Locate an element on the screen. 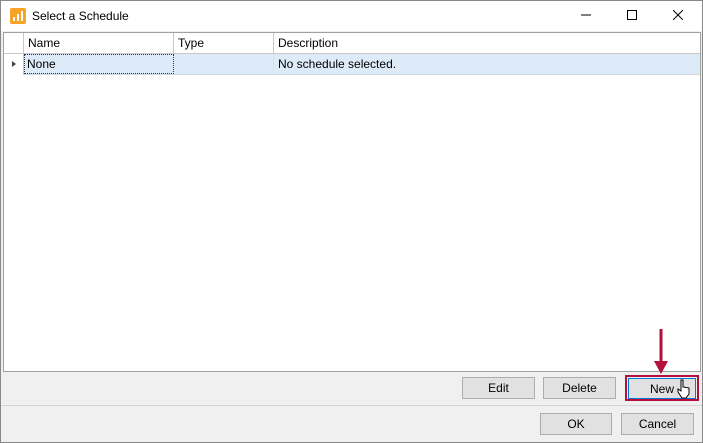 The height and width of the screenshot is (443, 703). column-header-description: Description is located at coordinates (487, 43).